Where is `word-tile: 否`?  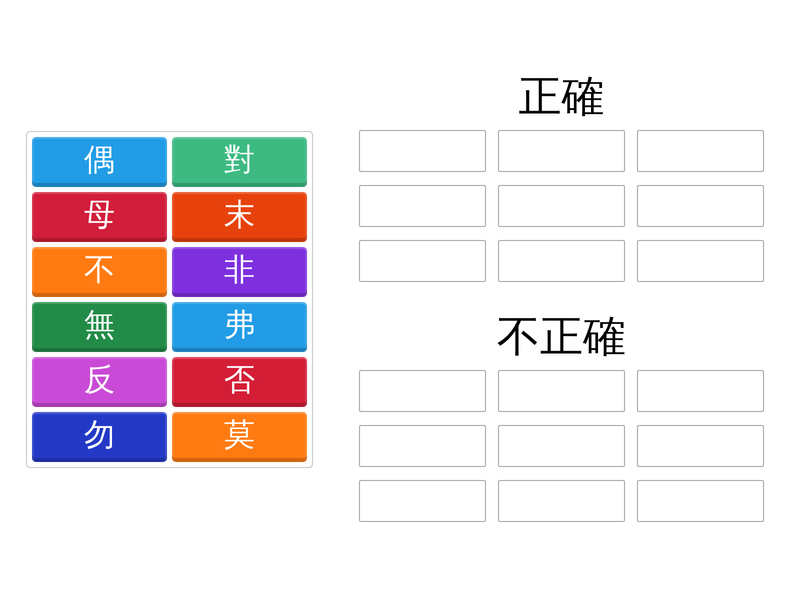
word-tile: 否 is located at coordinates (239, 382).